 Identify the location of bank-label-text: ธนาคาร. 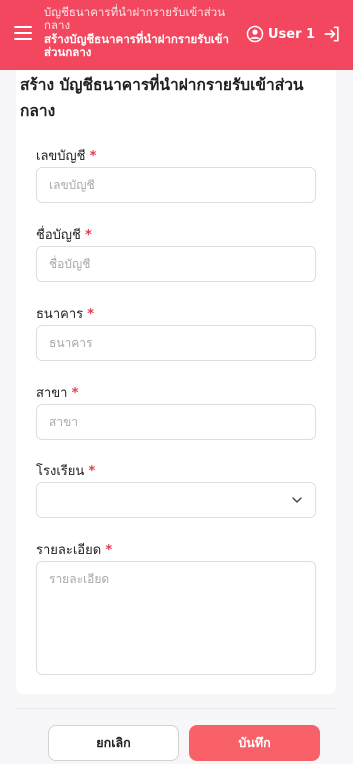
(60, 314).